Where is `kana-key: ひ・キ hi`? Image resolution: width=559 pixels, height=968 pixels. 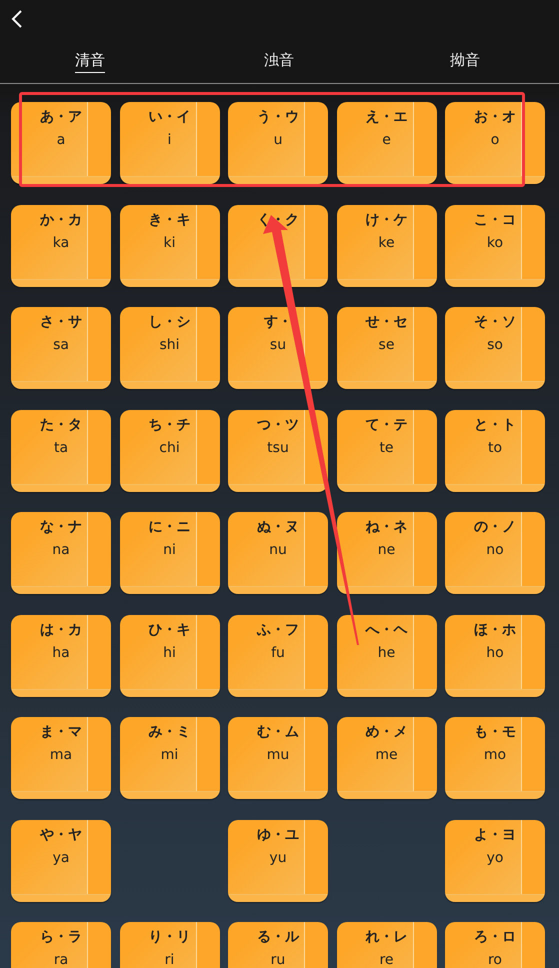
kana-key: ひ・キ hi is located at coordinates (170, 655).